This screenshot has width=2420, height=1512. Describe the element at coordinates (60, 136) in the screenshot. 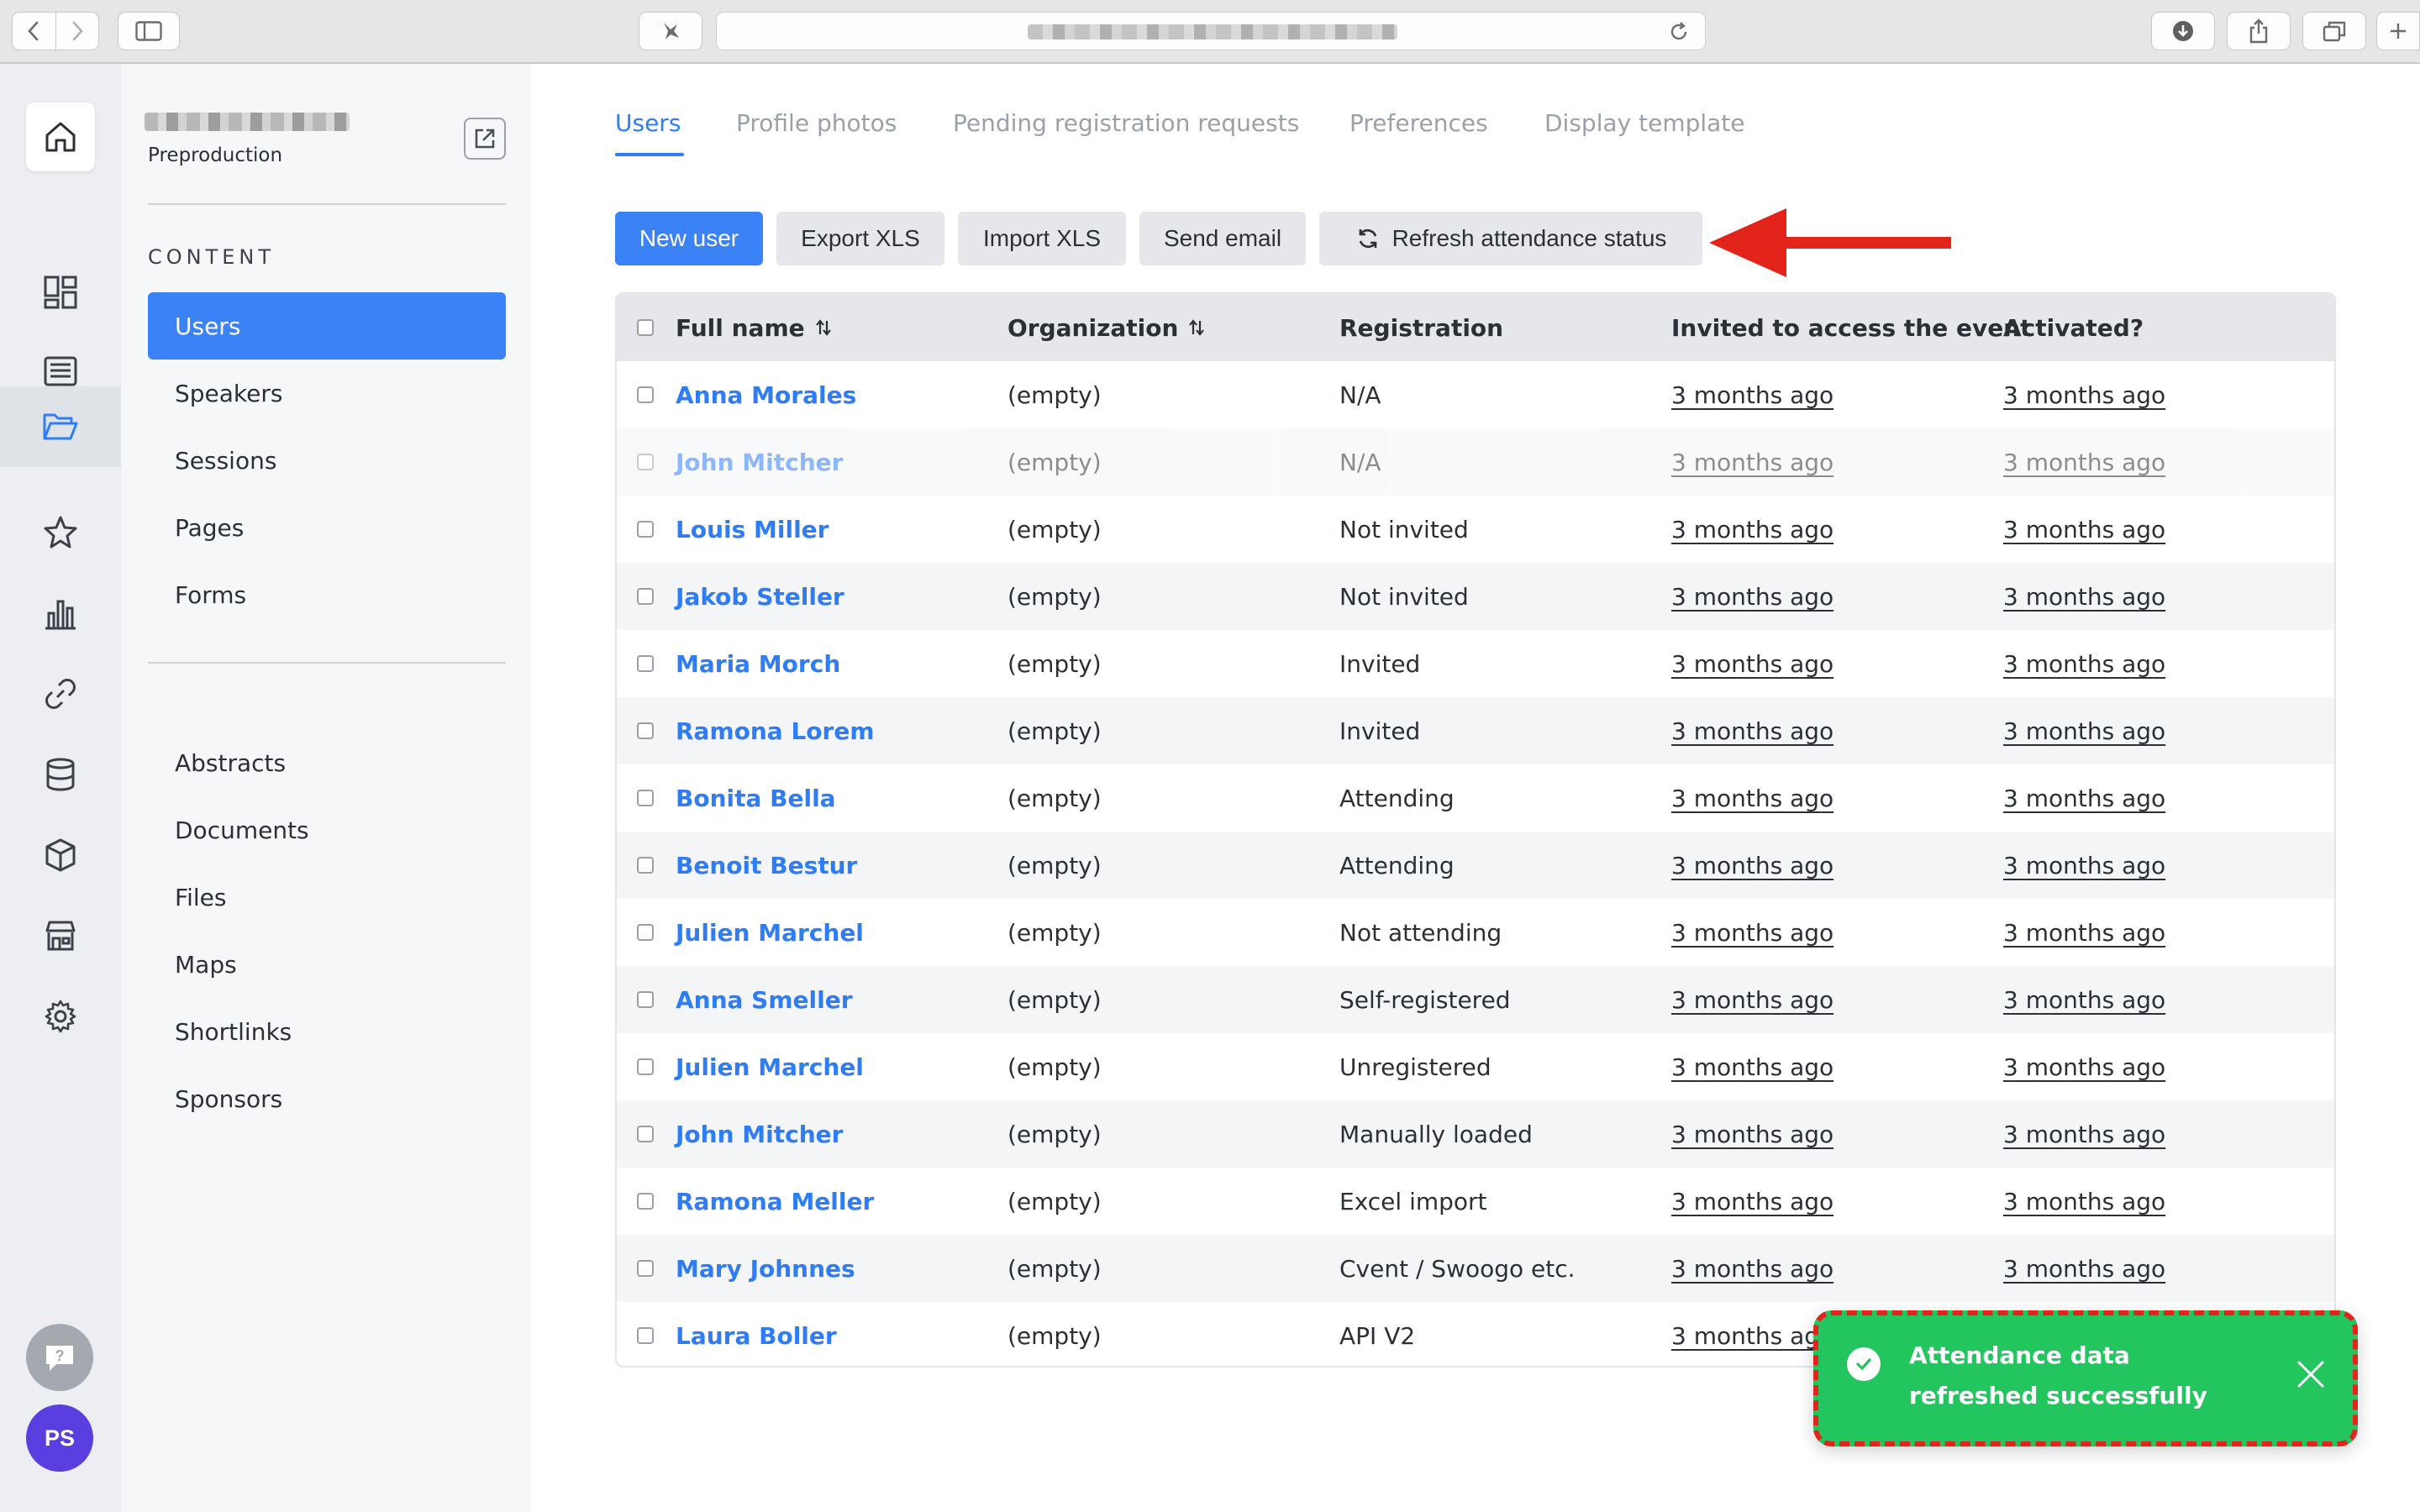

I see `home-button` at that location.